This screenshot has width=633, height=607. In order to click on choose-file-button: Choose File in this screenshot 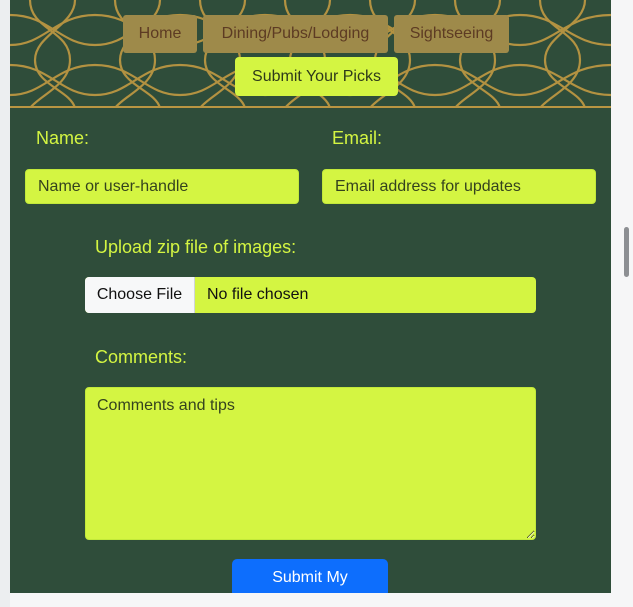, I will do `click(140, 295)`.